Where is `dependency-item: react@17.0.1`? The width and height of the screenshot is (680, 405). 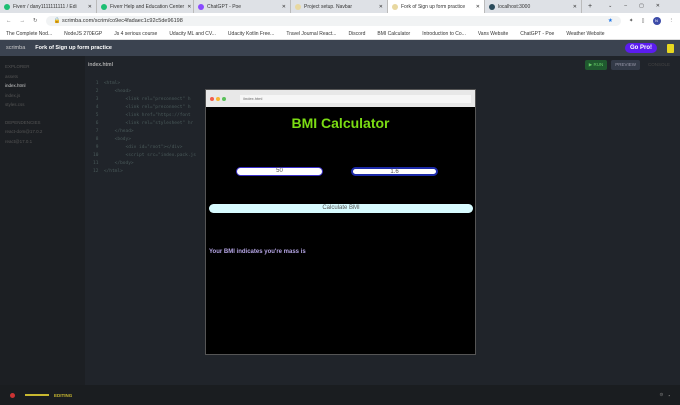 dependency-item: react@17.0.1 is located at coordinates (42, 142).